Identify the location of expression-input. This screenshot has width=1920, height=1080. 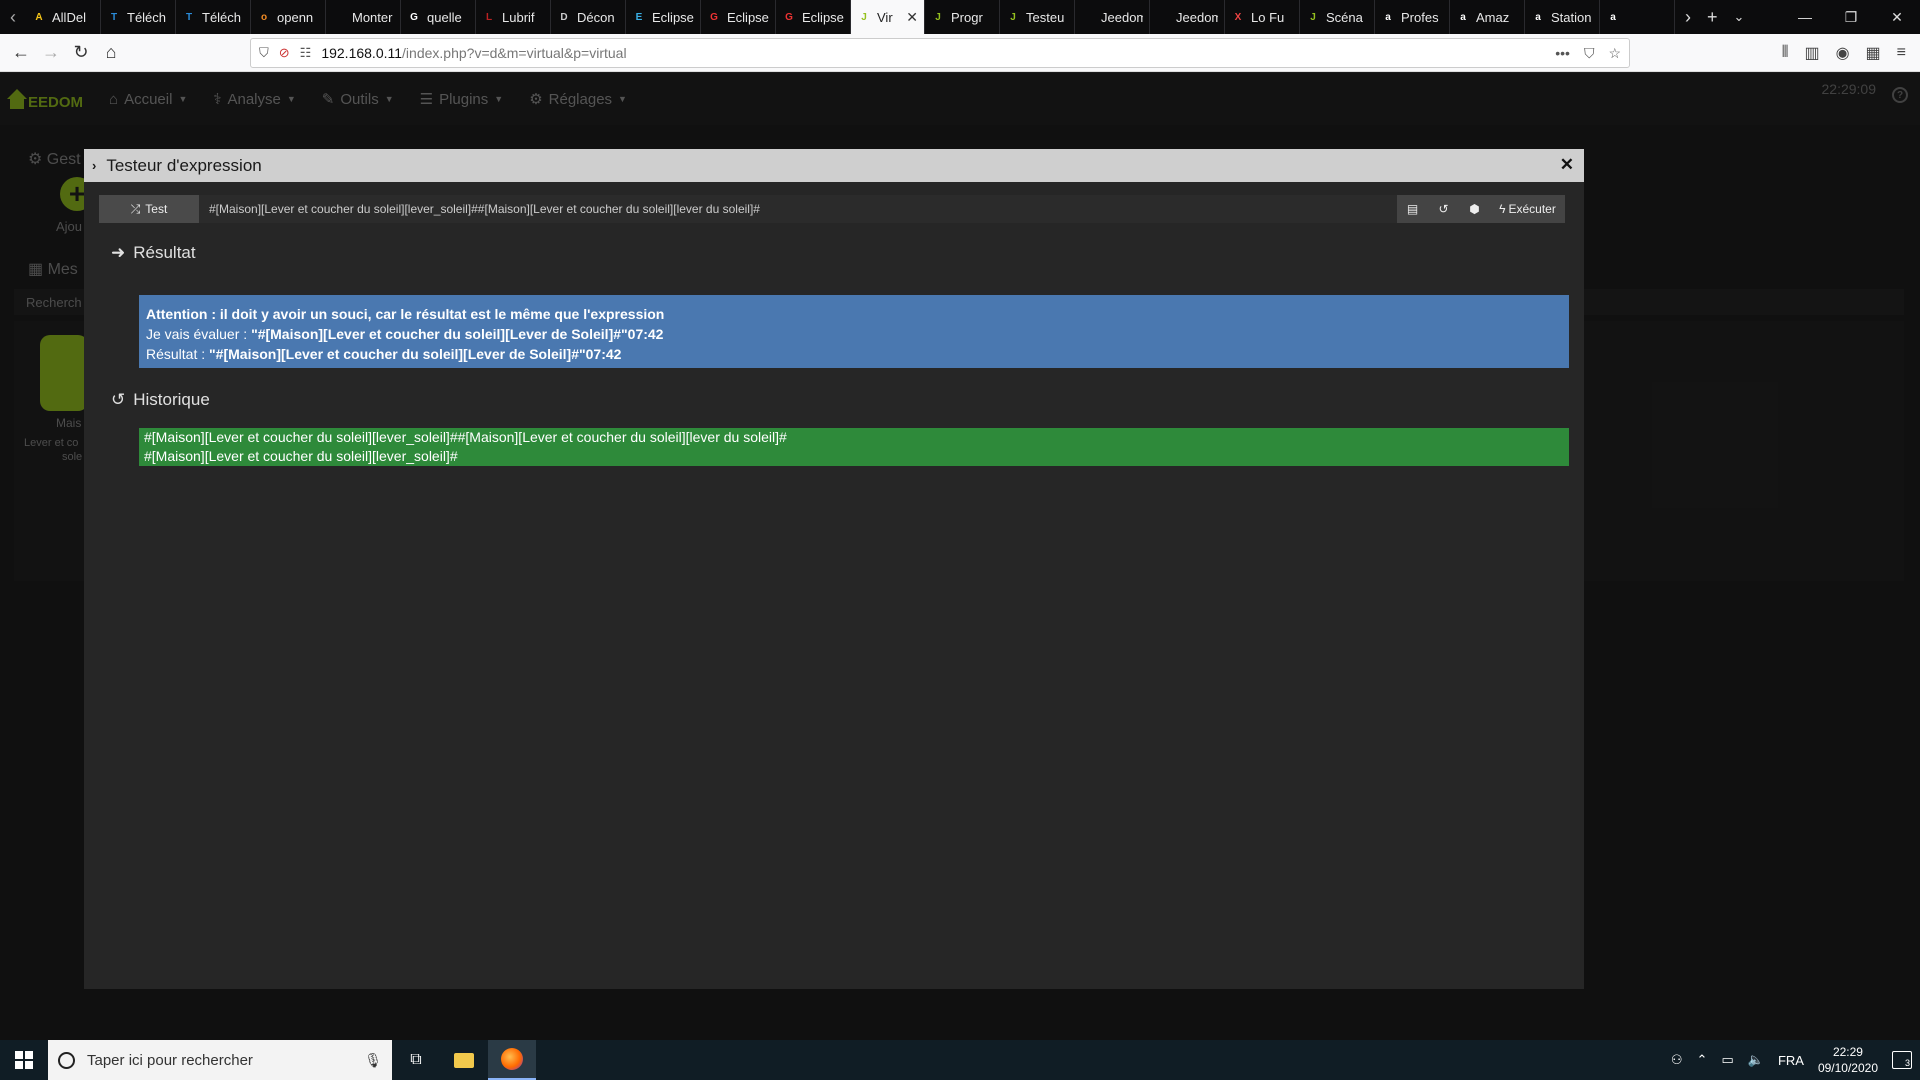
(798, 209).